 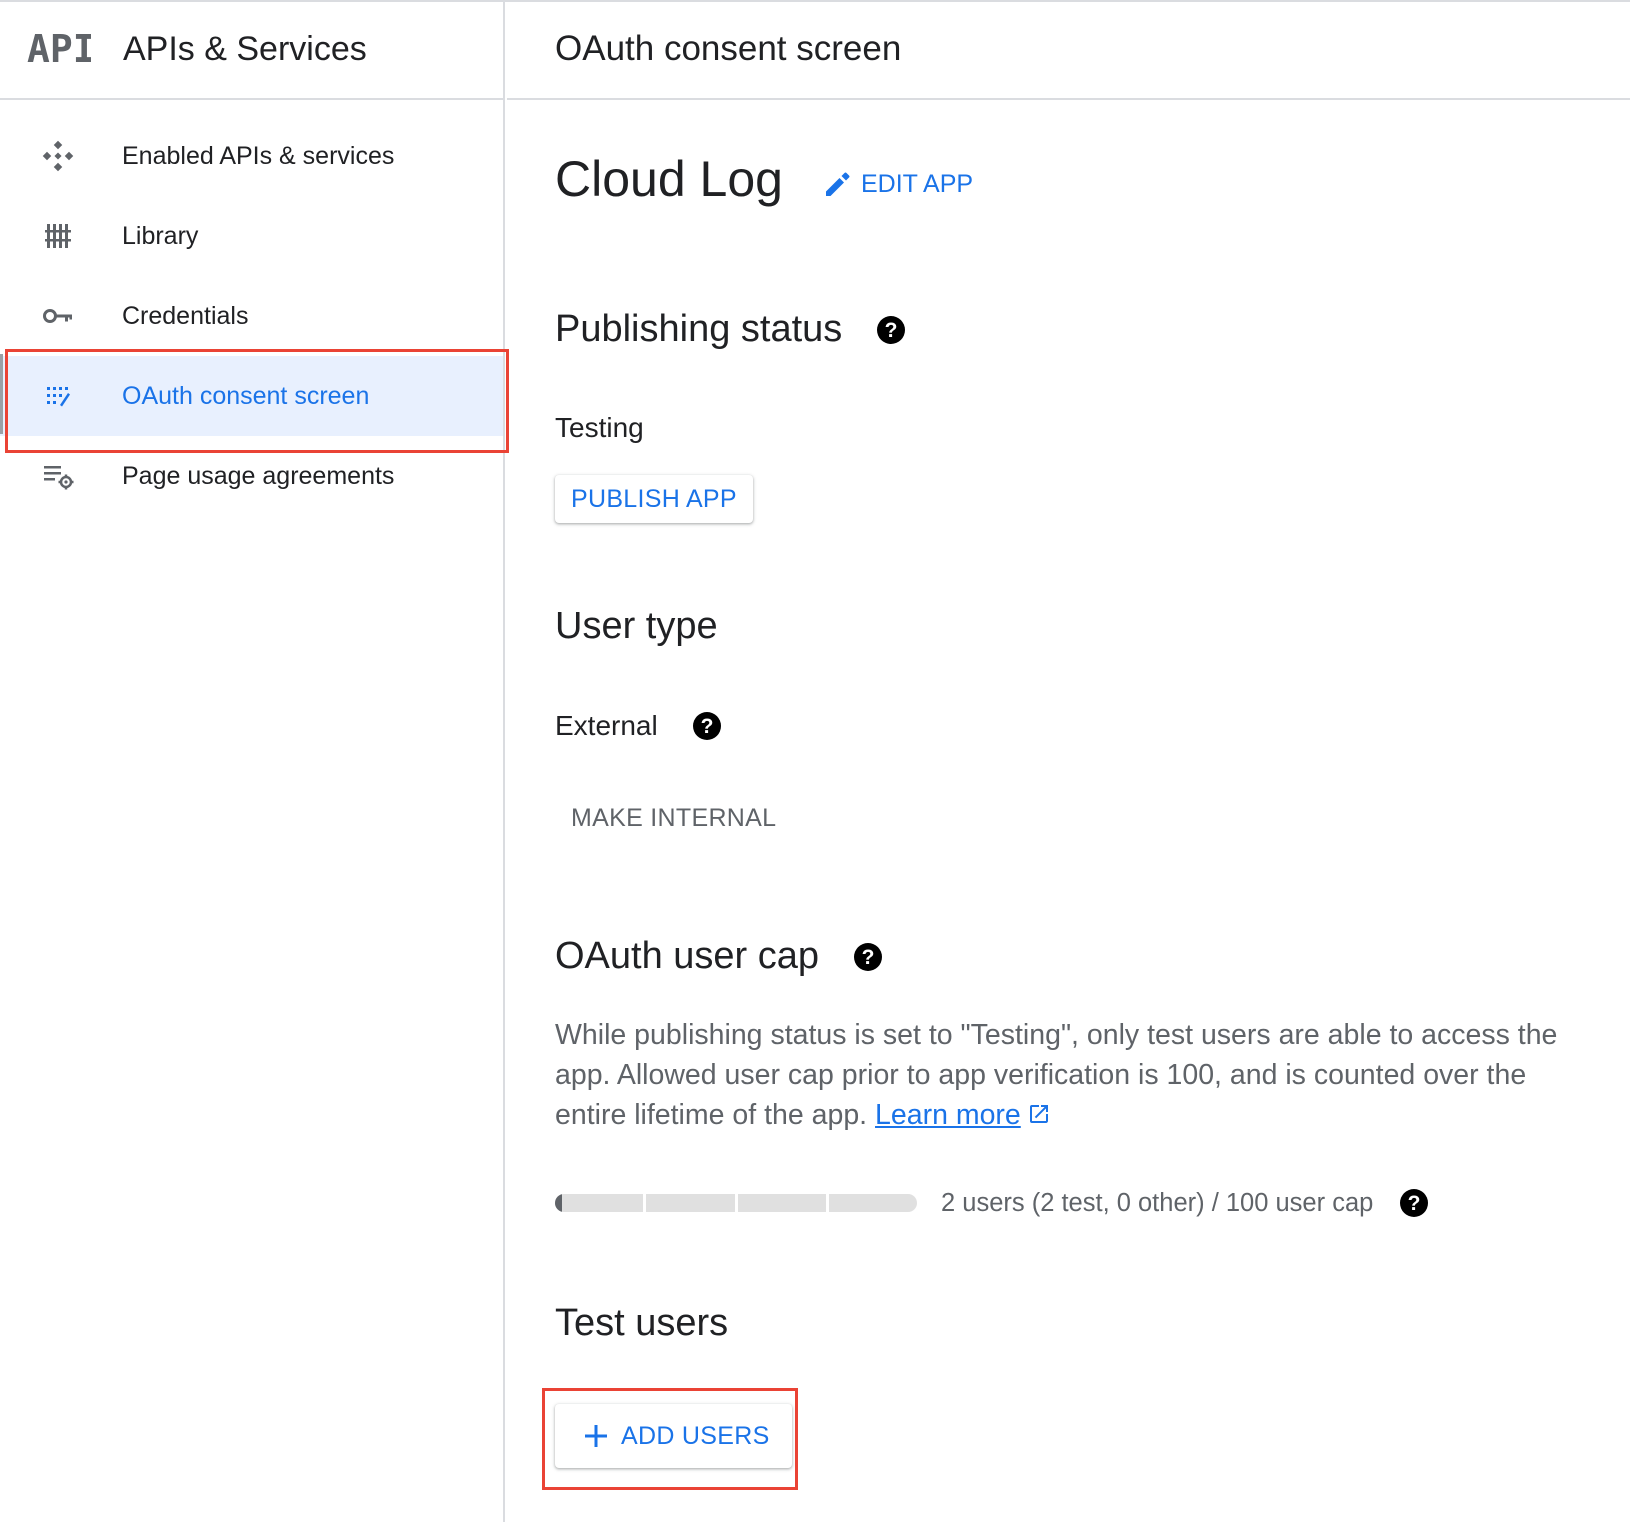 What do you see at coordinates (687, 956) in the screenshot?
I see `oauth-user-cap-heading: OAuth user cap` at bounding box center [687, 956].